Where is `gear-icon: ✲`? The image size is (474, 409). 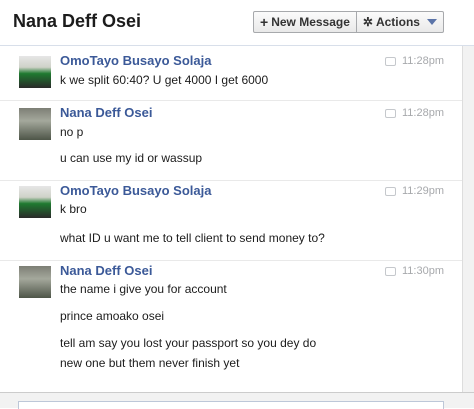
gear-icon: ✲ is located at coordinates (367, 22).